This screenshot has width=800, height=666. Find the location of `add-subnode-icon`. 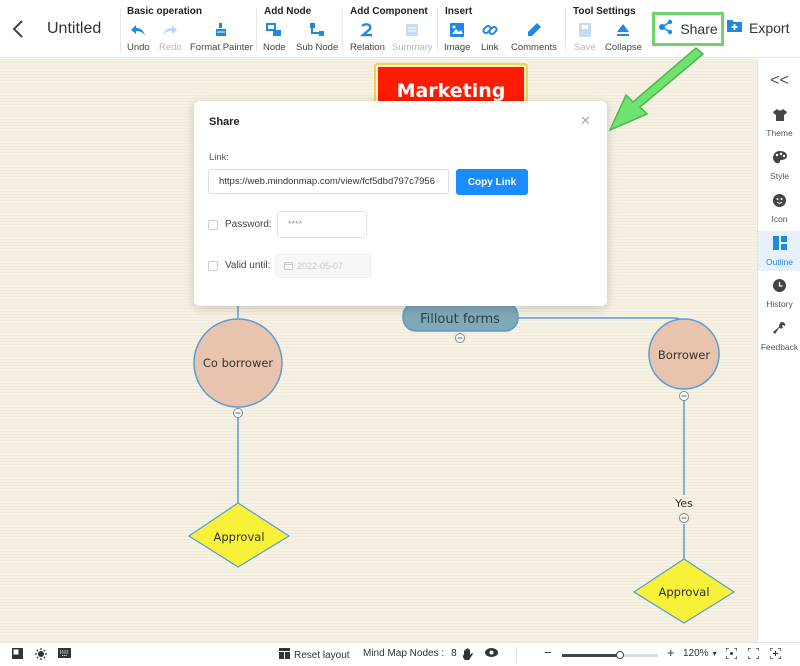

add-subnode-icon is located at coordinates (317, 30).